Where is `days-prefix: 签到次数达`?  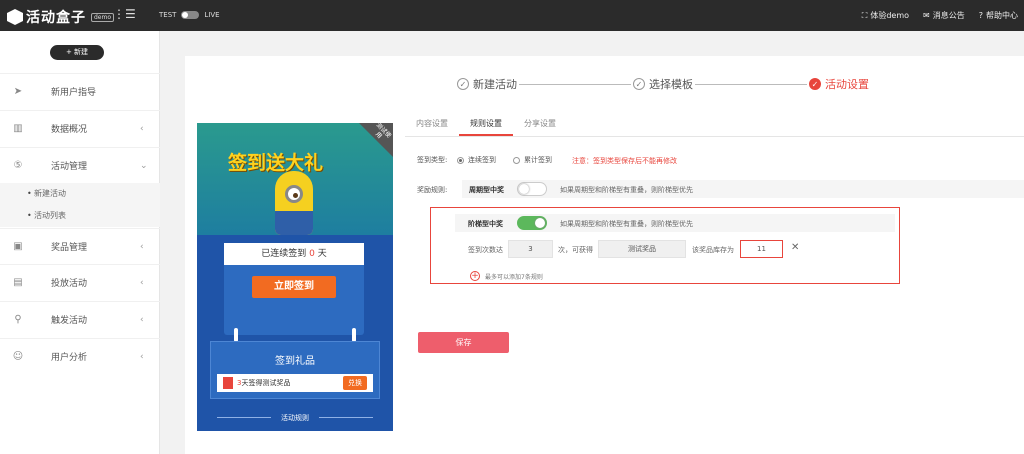 days-prefix: 签到次数达 is located at coordinates (485, 250).